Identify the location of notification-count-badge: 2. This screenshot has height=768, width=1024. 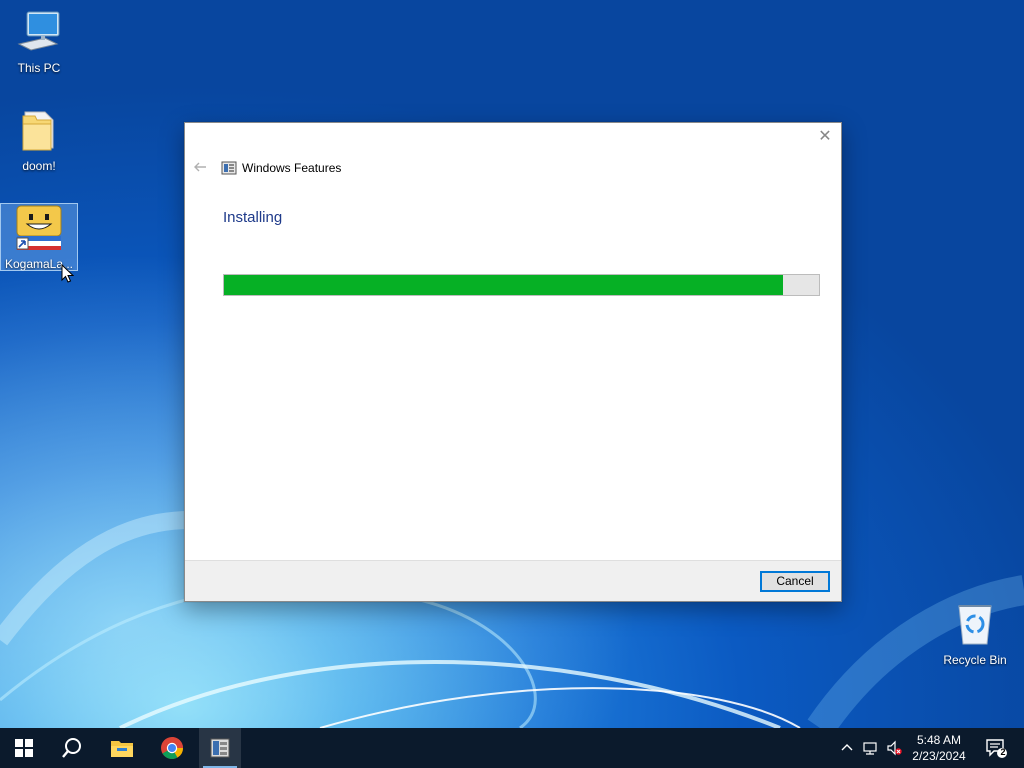
(1003, 752).